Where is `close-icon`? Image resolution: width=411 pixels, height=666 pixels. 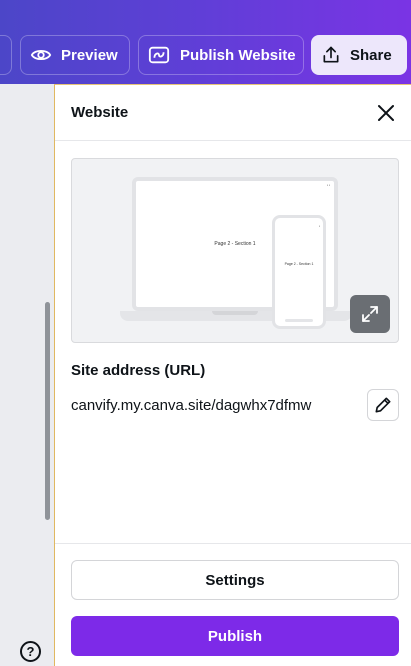
close-icon is located at coordinates (386, 113).